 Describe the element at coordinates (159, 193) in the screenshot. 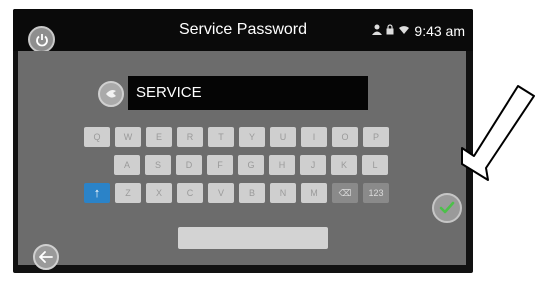

I see `key-x: X` at that location.